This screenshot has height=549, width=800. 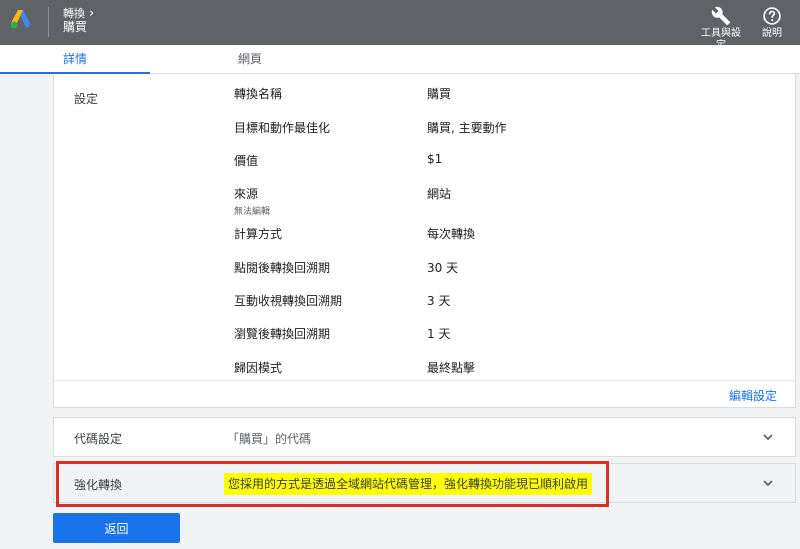 What do you see at coordinates (252, 212) in the screenshot?
I see `source-not-editable-note: 無法編輯` at bounding box center [252, 212].